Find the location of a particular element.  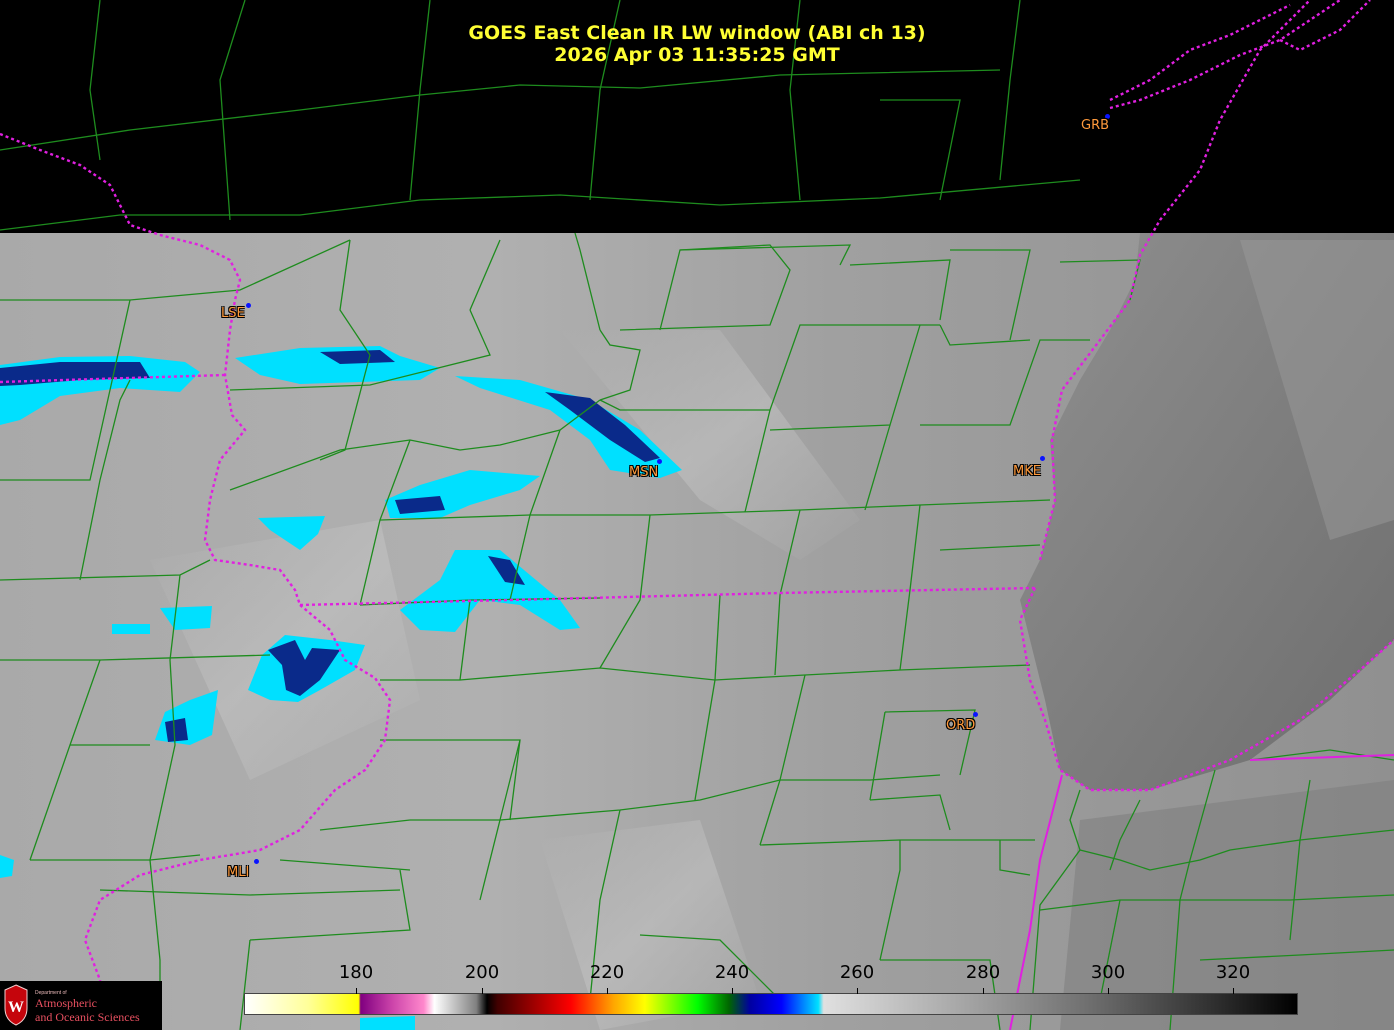

station-dot-mli is located at coordinates (256, 861).